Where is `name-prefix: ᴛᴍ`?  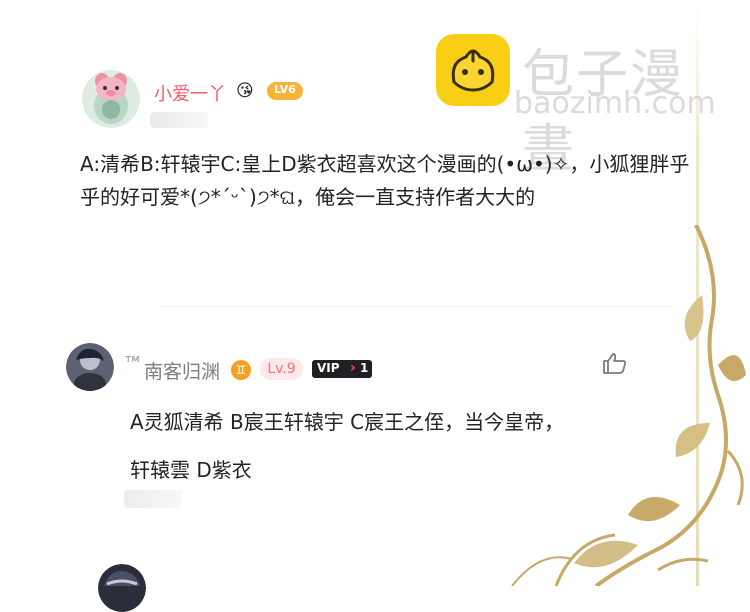
name-prefix: ᴛᴍ is located at coordinates (132, 358).